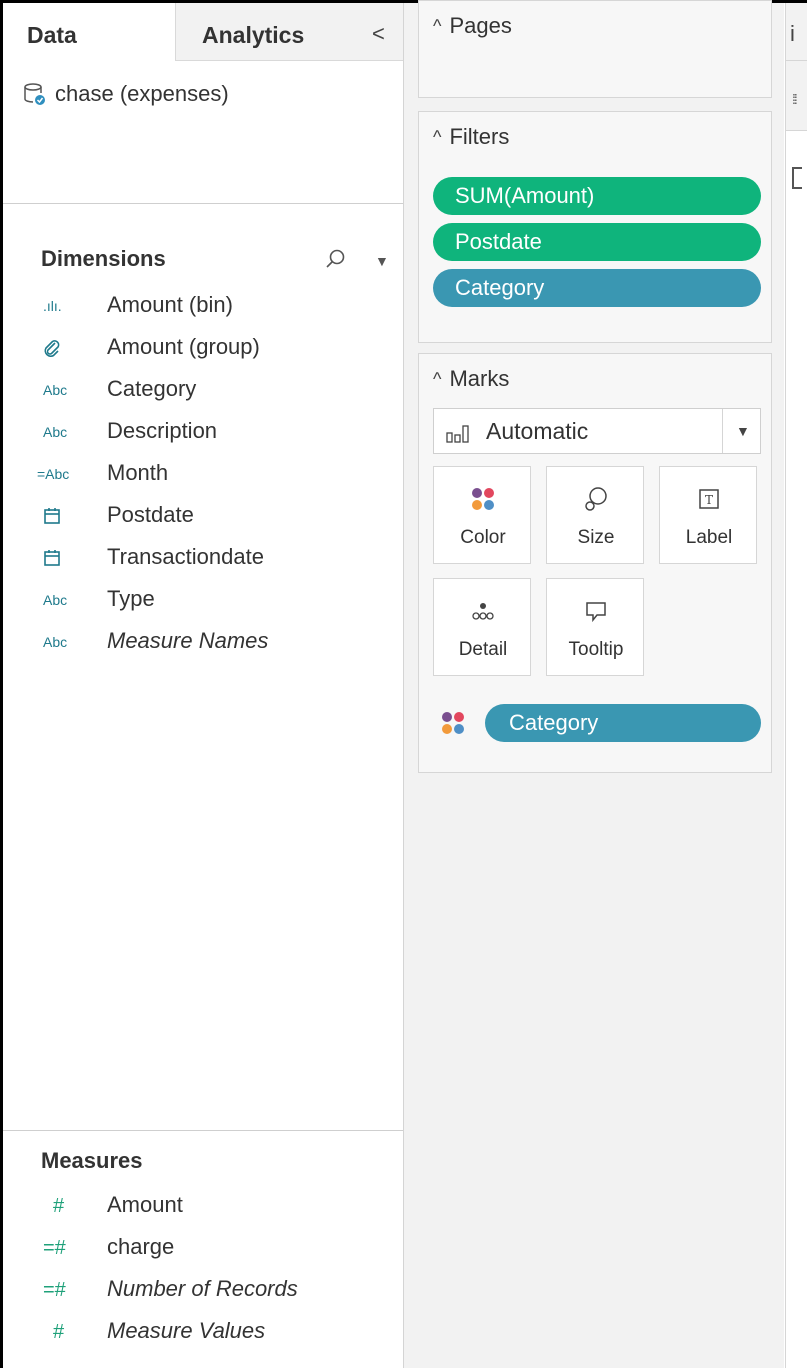 This screenshot has width=807, height=1368. What do you see at coordinates (150, 514) in the screenshot?
I see `field-label: Postdate` at bounding box center [150, 514].